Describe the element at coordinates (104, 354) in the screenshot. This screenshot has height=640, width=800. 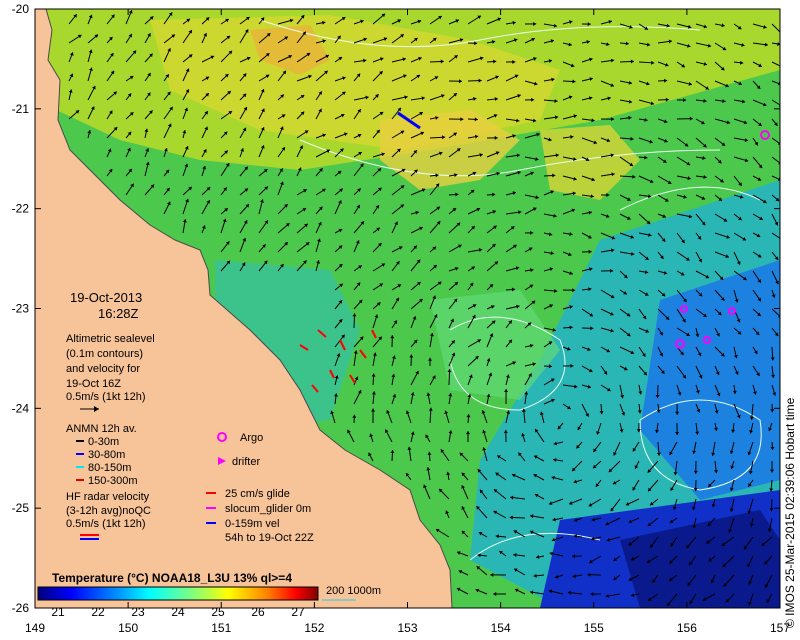
I see `altimetry-line: (0.1m contours)` at that location.